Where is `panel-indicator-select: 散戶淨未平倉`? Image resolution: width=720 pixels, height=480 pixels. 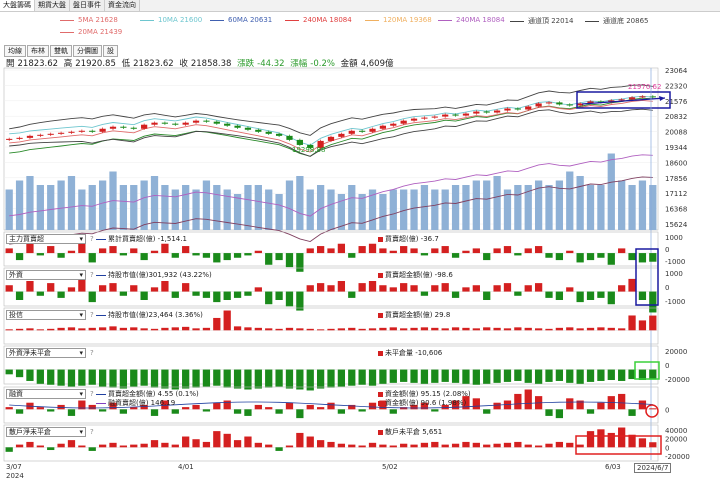
panel-indicator-select: 散戶淨未平倉 is located at coordinates (46, 432).